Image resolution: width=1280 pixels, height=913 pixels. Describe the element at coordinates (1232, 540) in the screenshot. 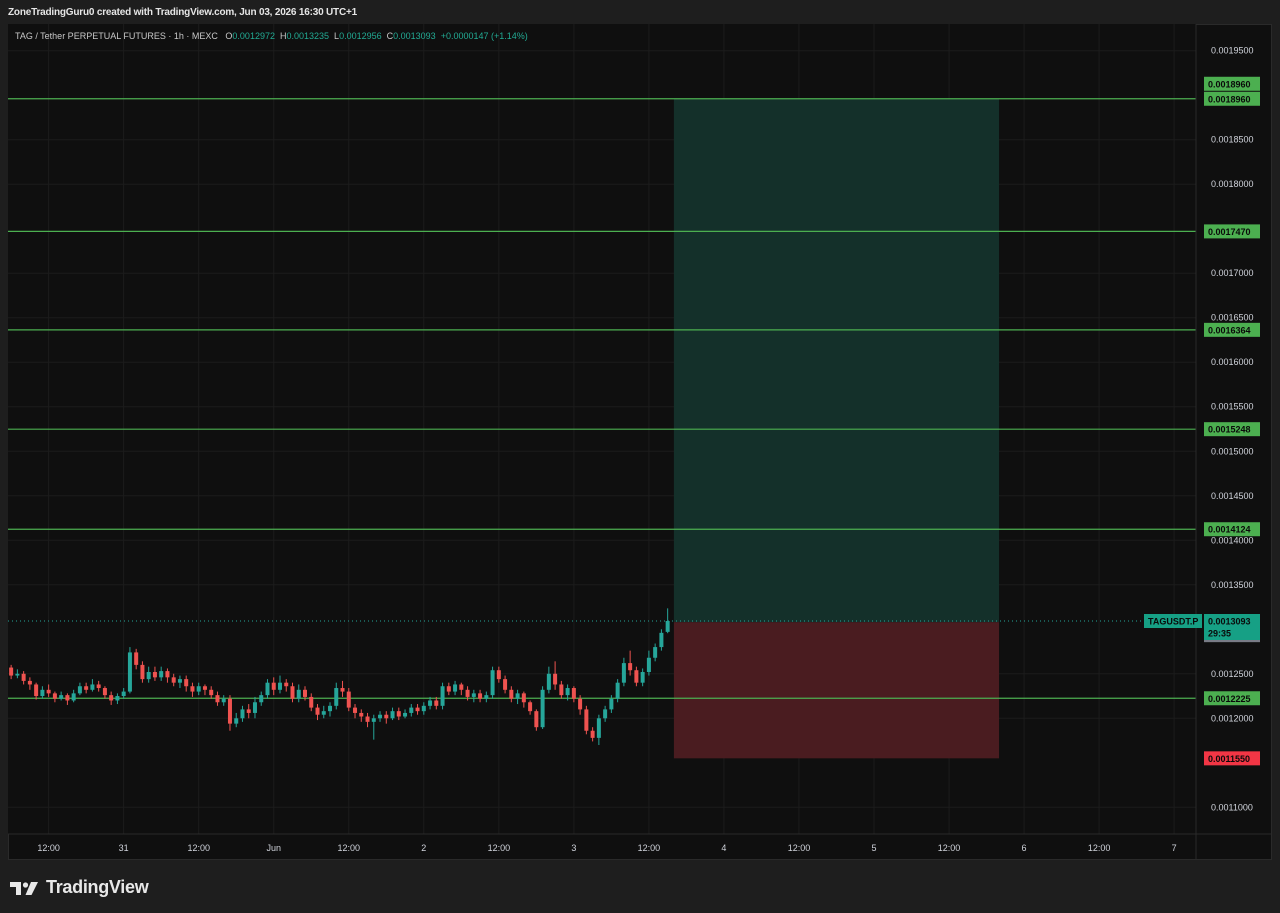

I see `price-tick-label: 0.0014000` at that location.